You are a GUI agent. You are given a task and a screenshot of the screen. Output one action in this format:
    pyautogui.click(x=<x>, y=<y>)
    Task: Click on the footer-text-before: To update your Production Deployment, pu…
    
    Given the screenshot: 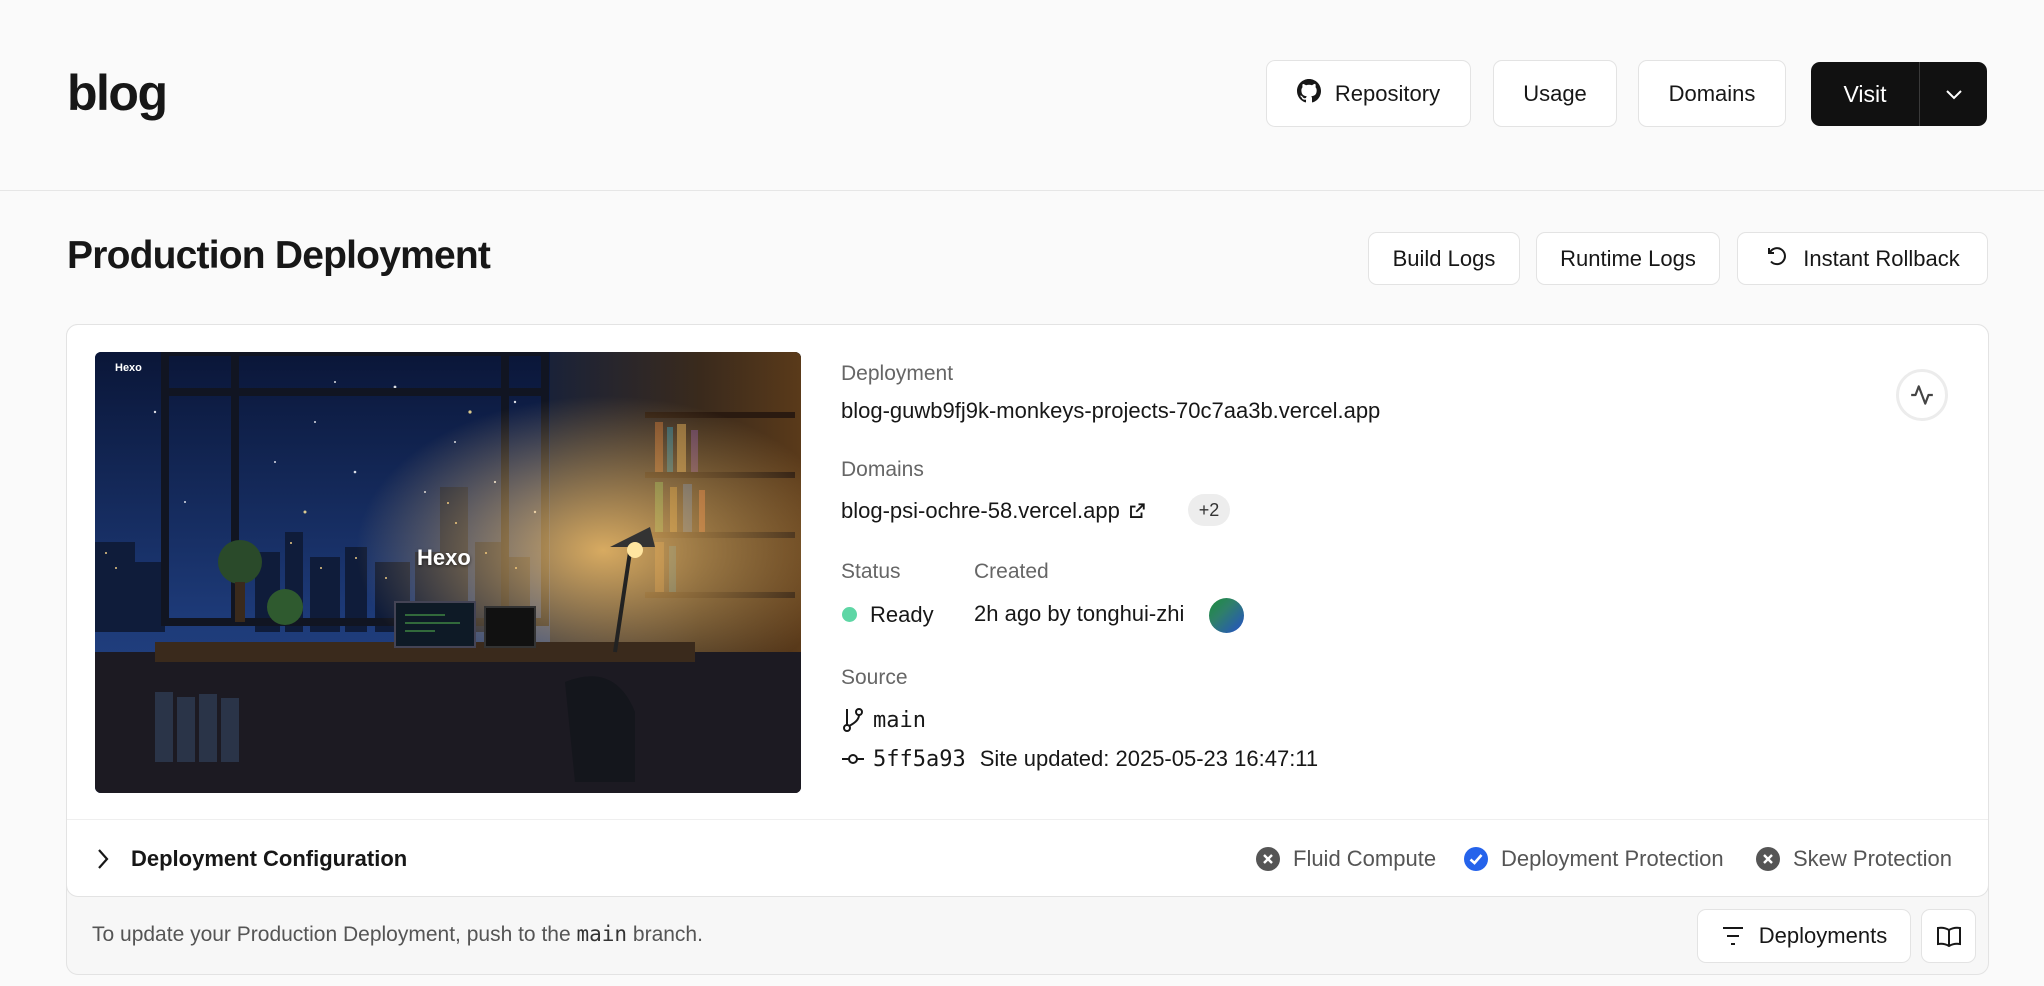 What is the action you would take?
    pyautogui.click(x=331, y=934)
    